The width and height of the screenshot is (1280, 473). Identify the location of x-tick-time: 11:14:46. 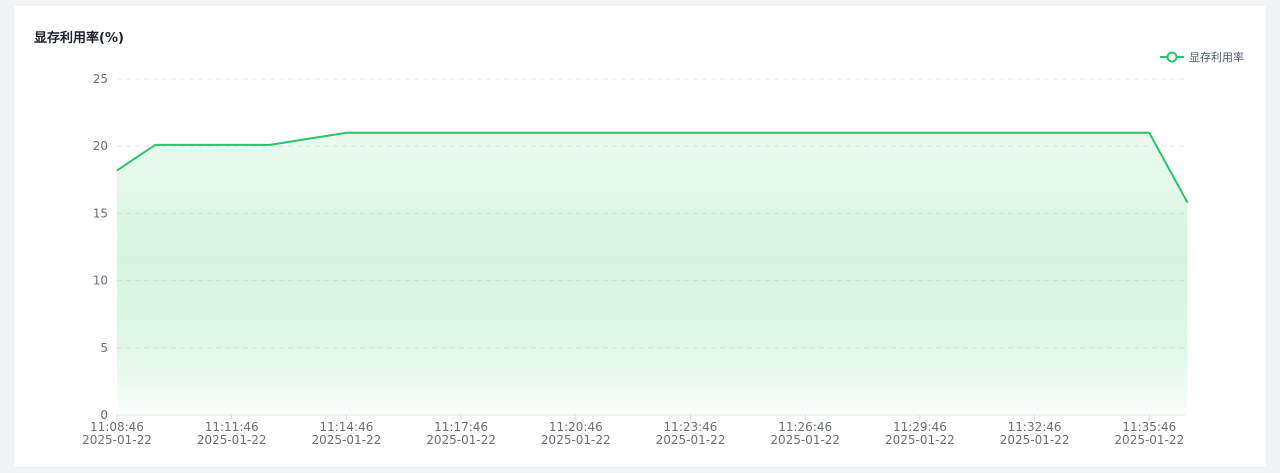
(346, 427).